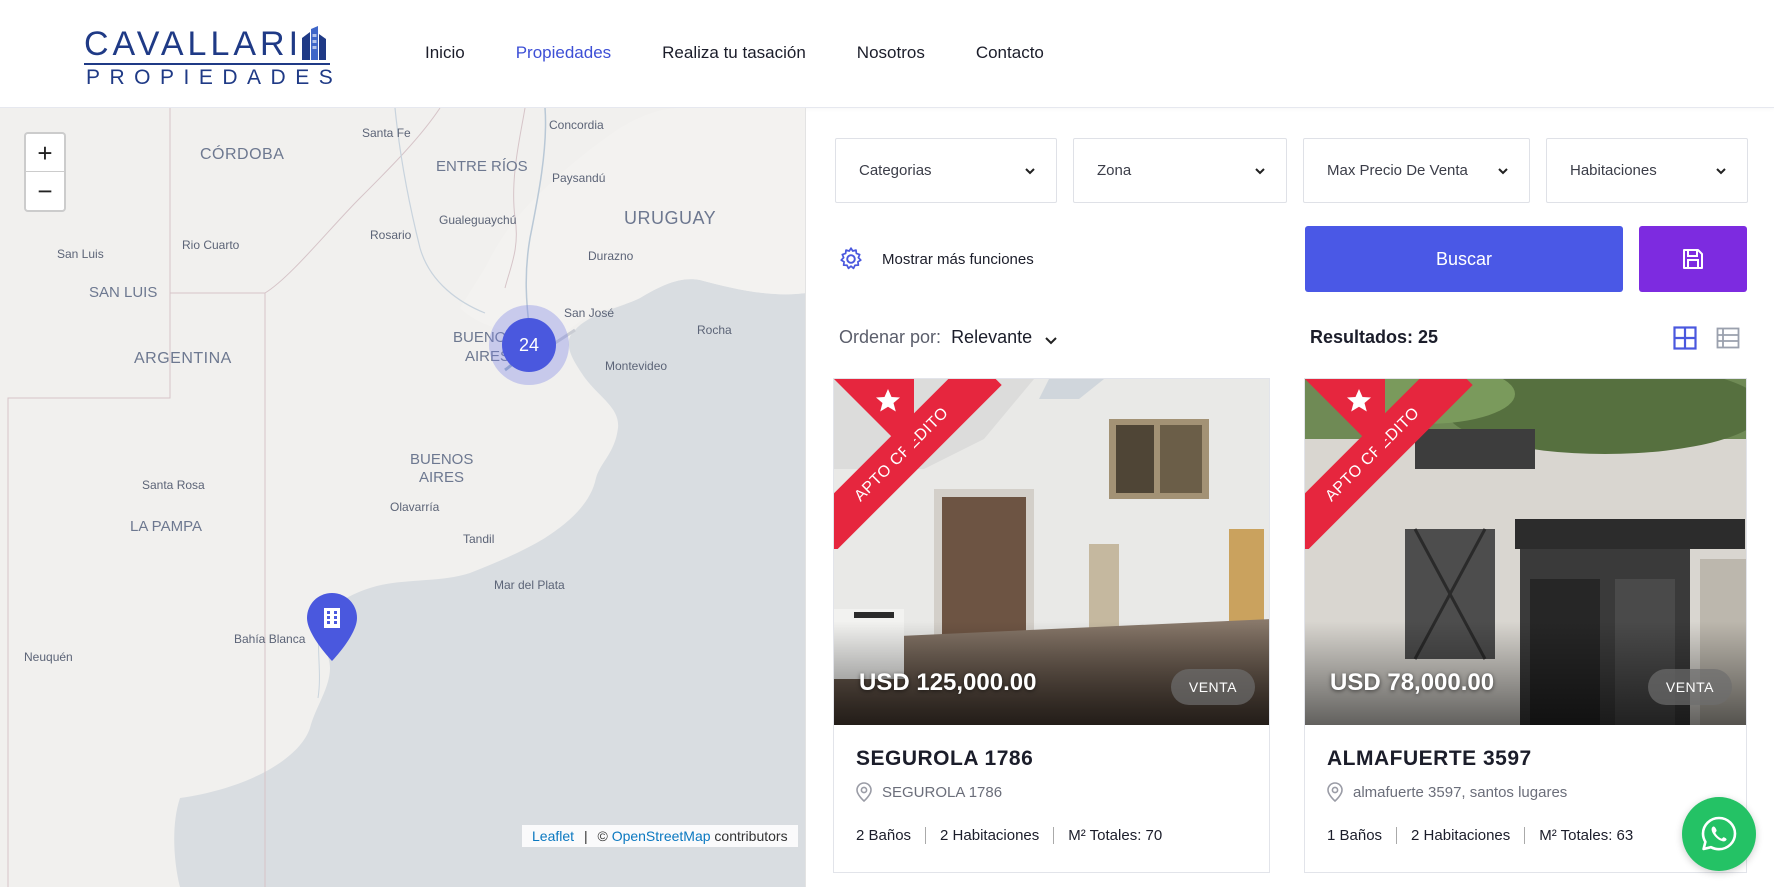 This screenshot has width=1774, height=887. What do you see at coordinates (123, 292) in the screenshot?
I see `map-label-san-luis-prov: SAN LUIS` at bounding box center [123, 292].